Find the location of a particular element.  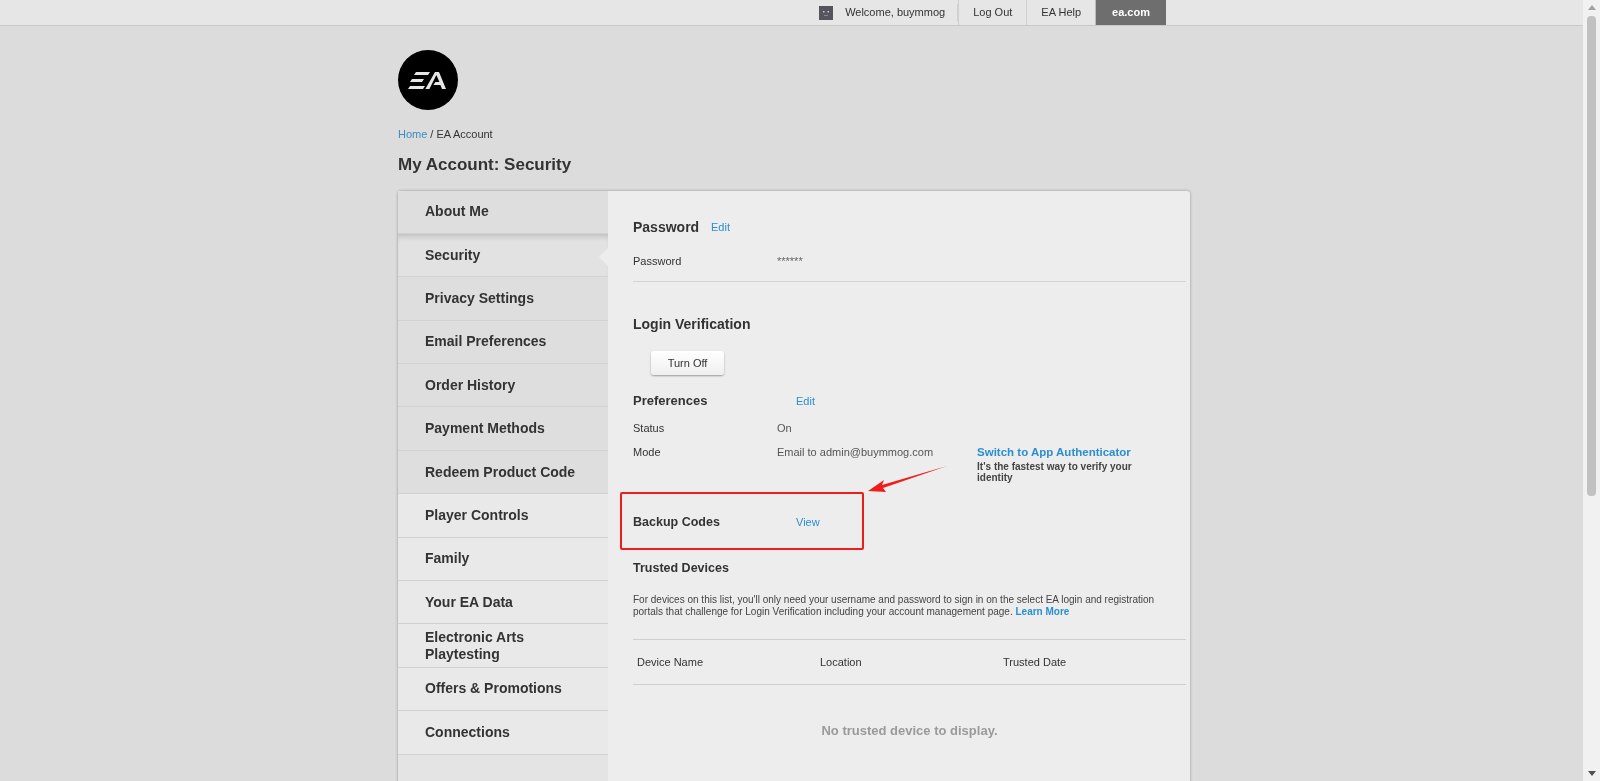

sidebar-item: Redeem Product Code is located at coordinates (503, 472).